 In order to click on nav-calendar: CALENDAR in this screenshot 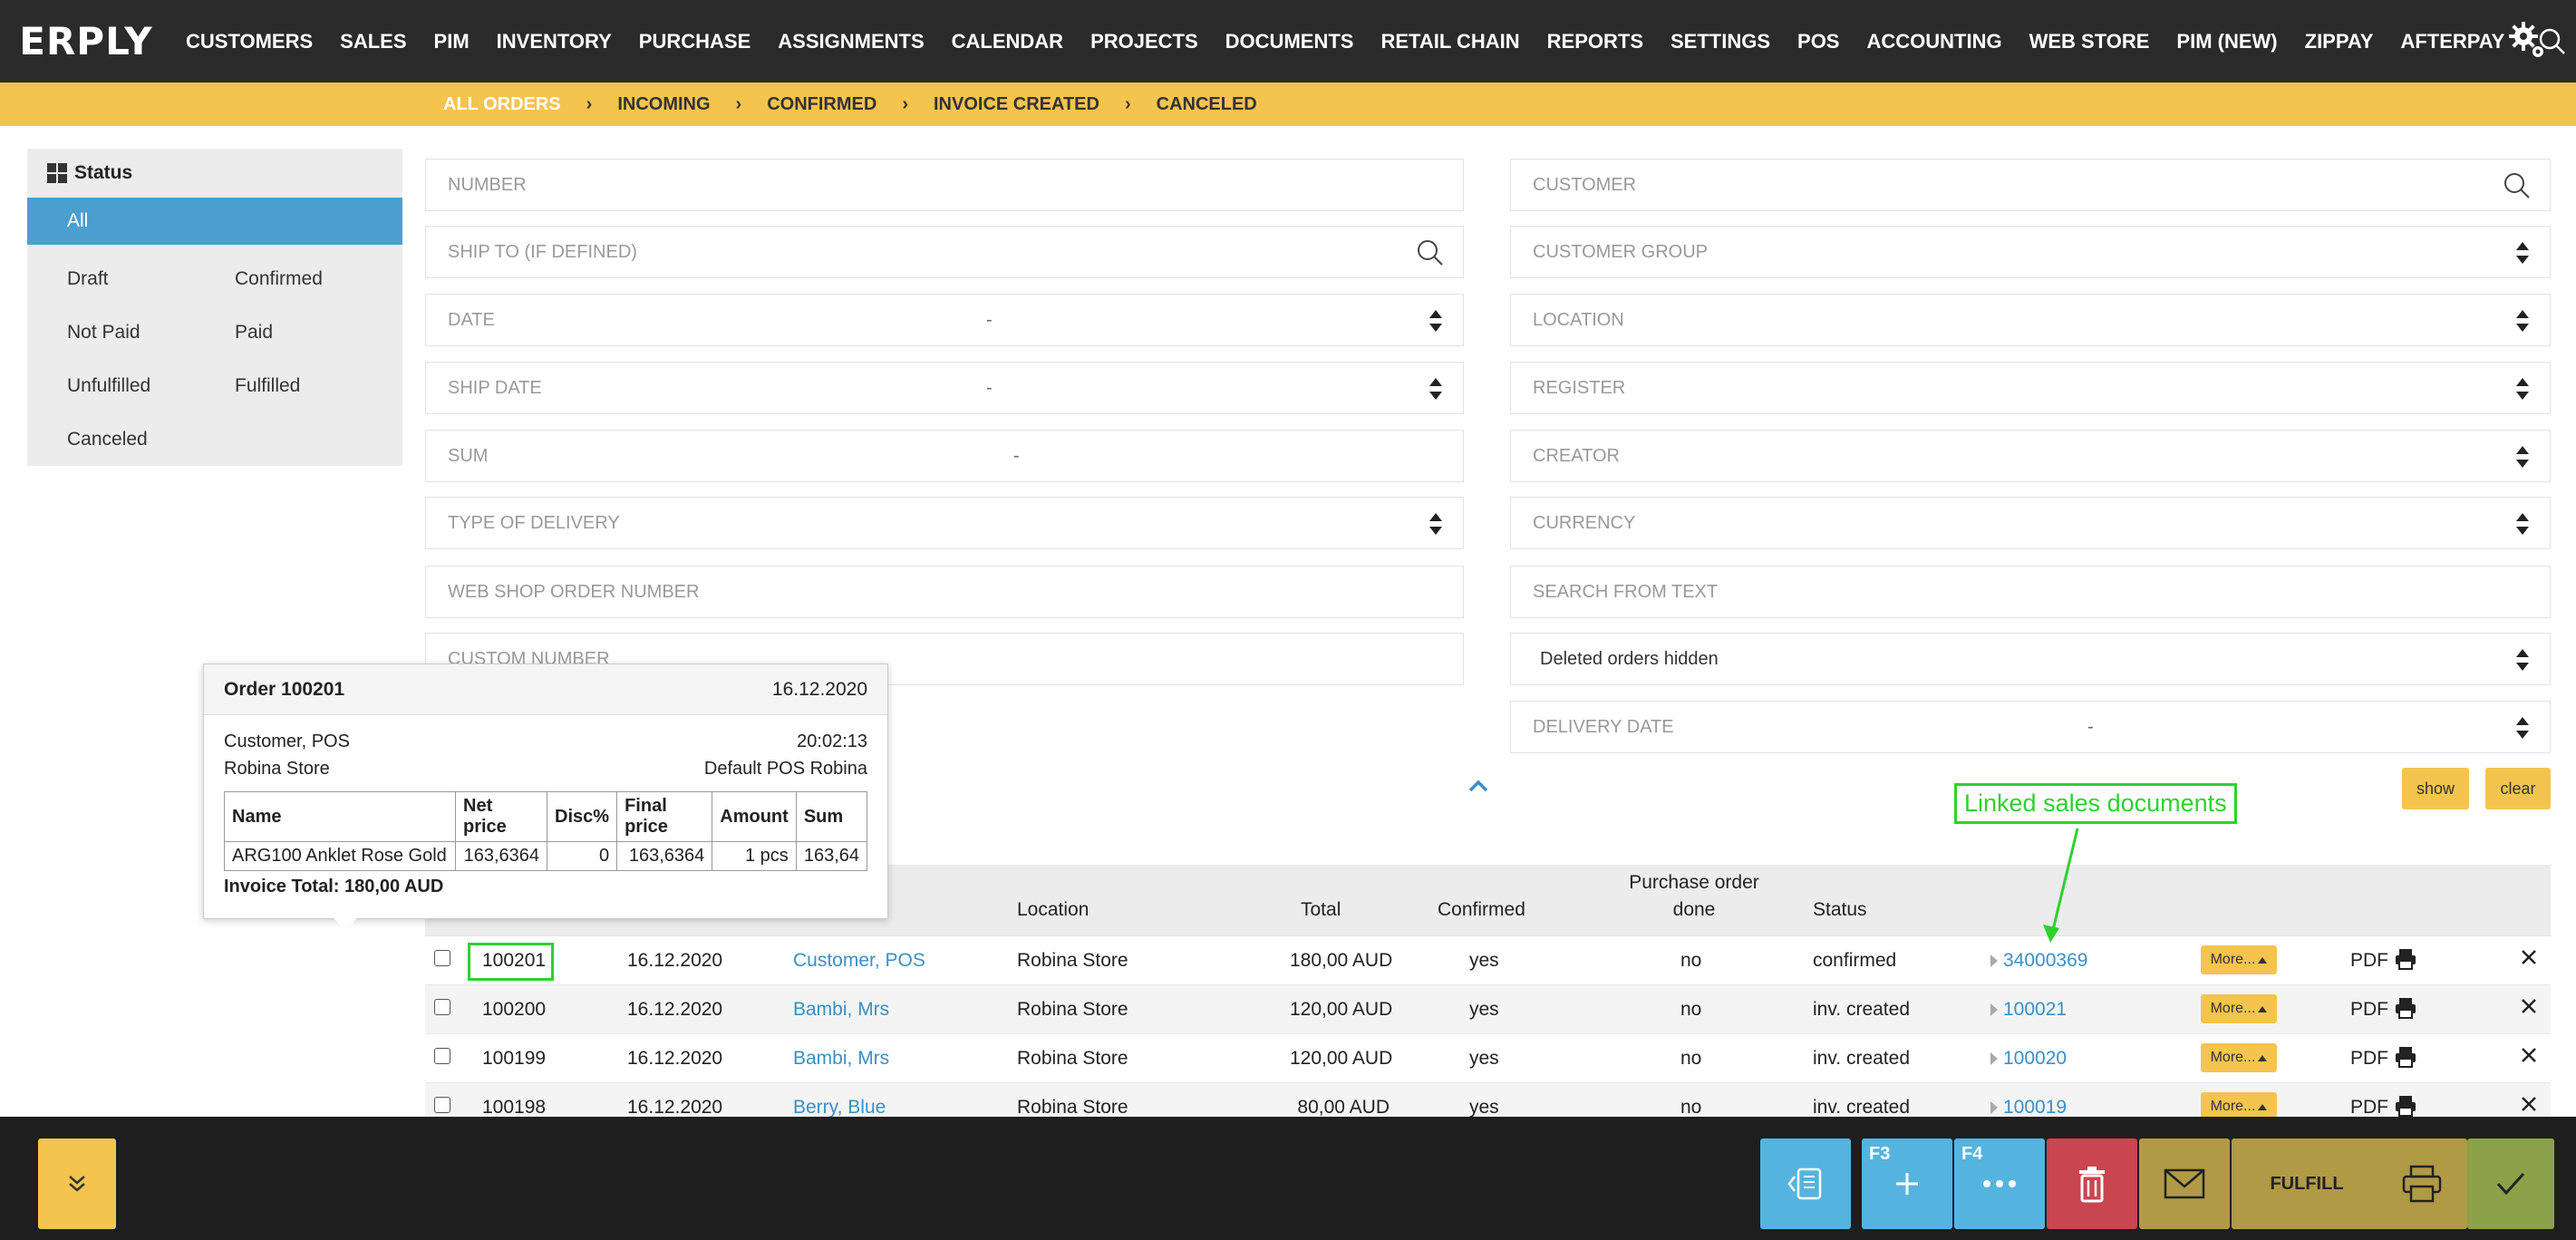, I will do `click(1007, 42)`.